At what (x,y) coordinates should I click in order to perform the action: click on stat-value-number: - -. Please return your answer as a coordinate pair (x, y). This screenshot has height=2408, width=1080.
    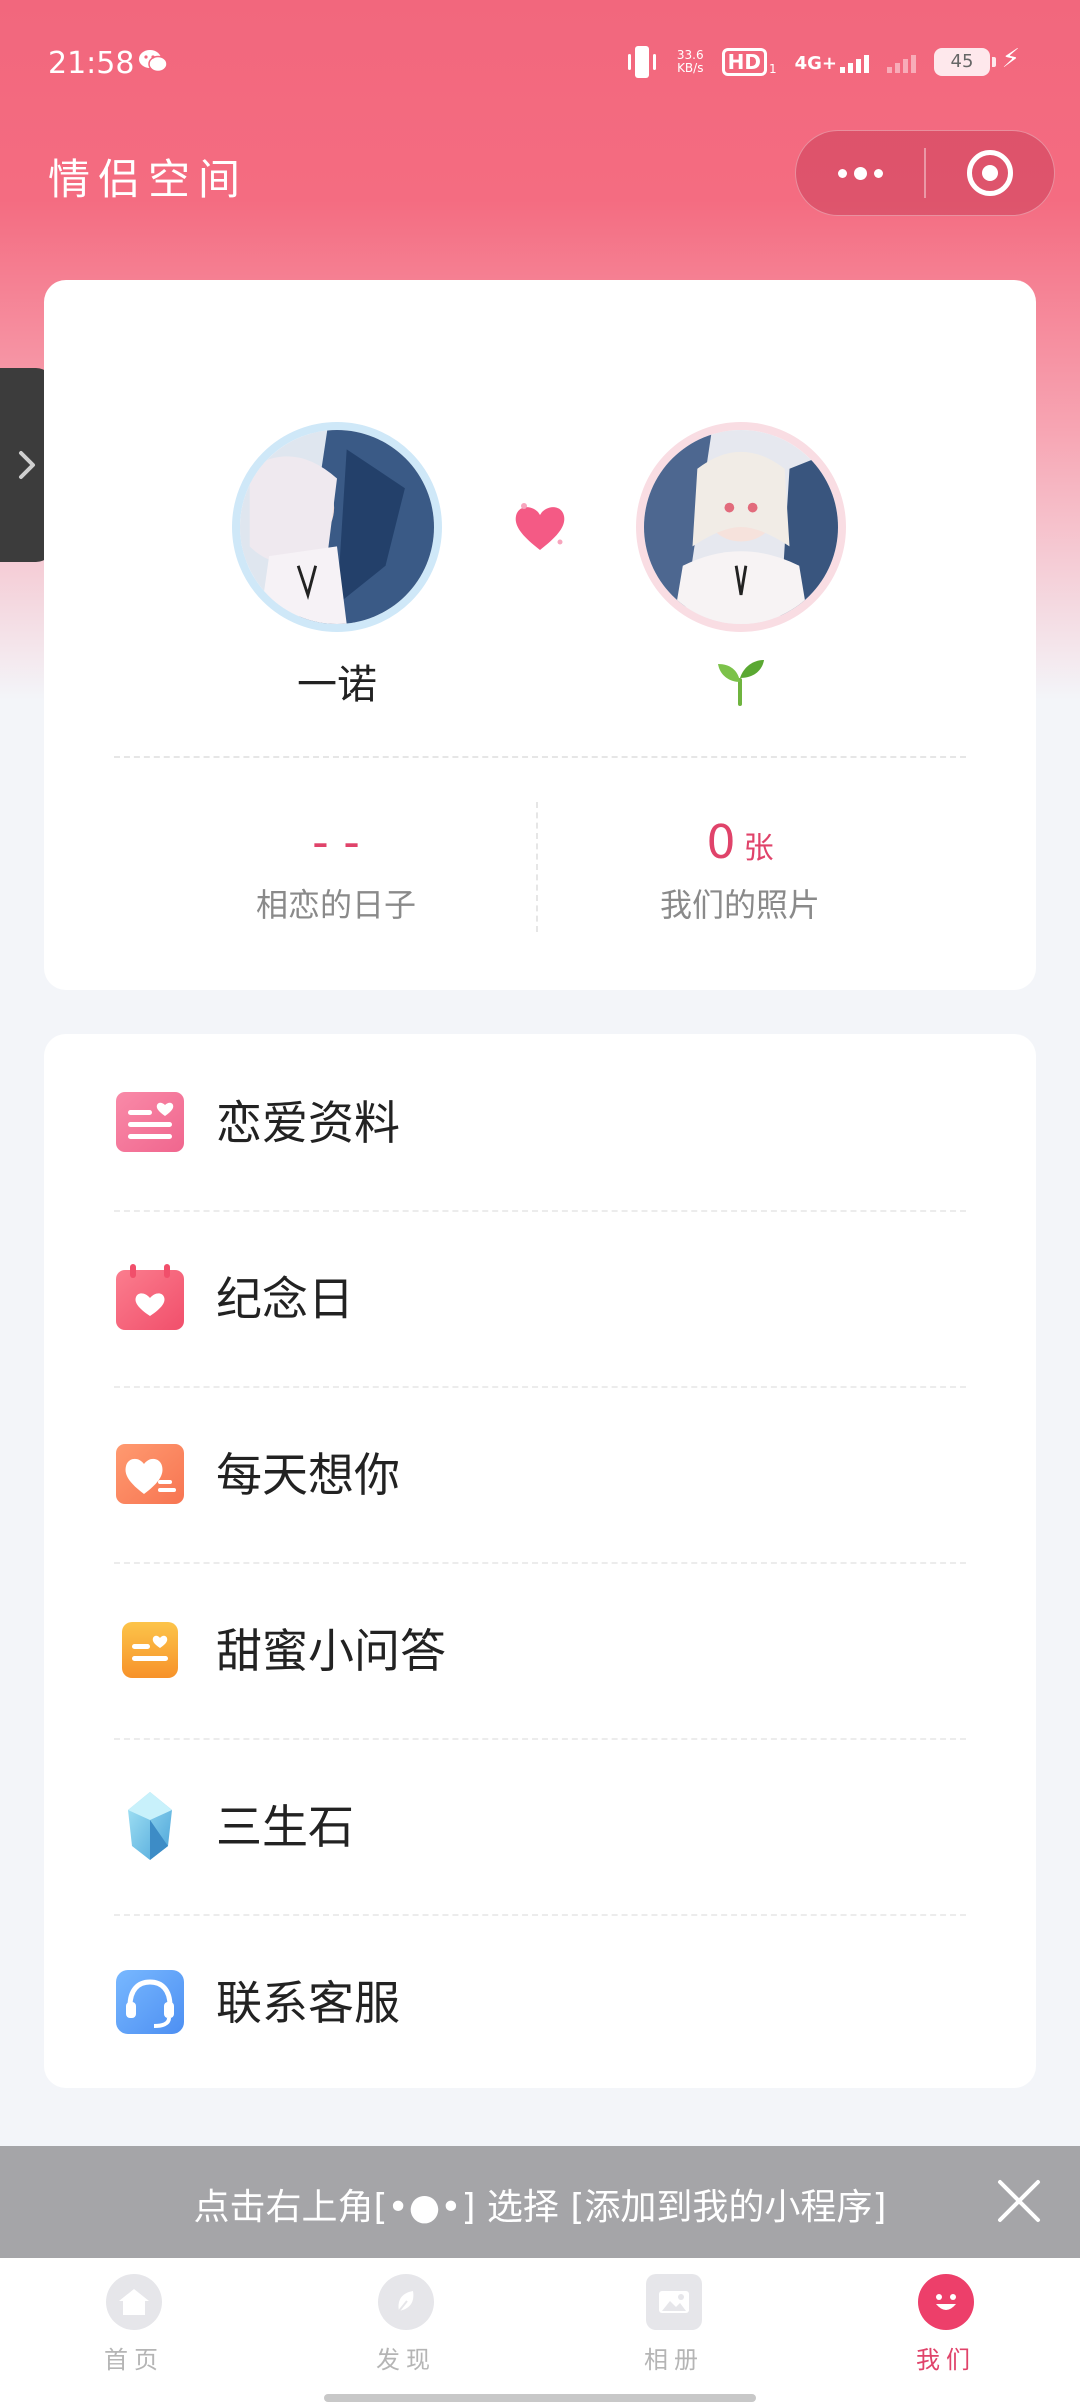
    Looking at the image, I should click on (336, 842).